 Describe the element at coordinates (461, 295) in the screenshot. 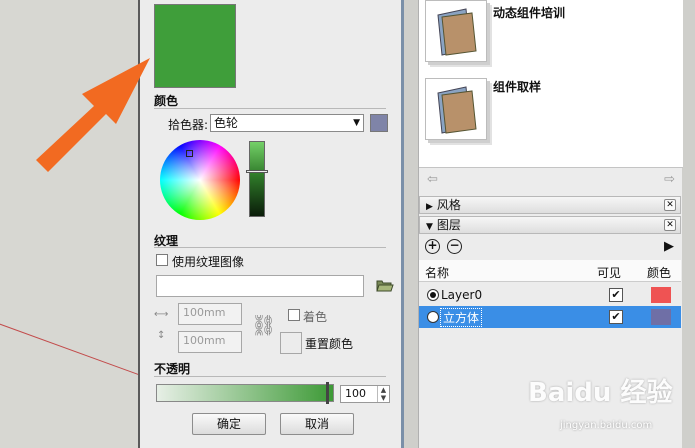

I see `layer-name: Layer0` at that location.